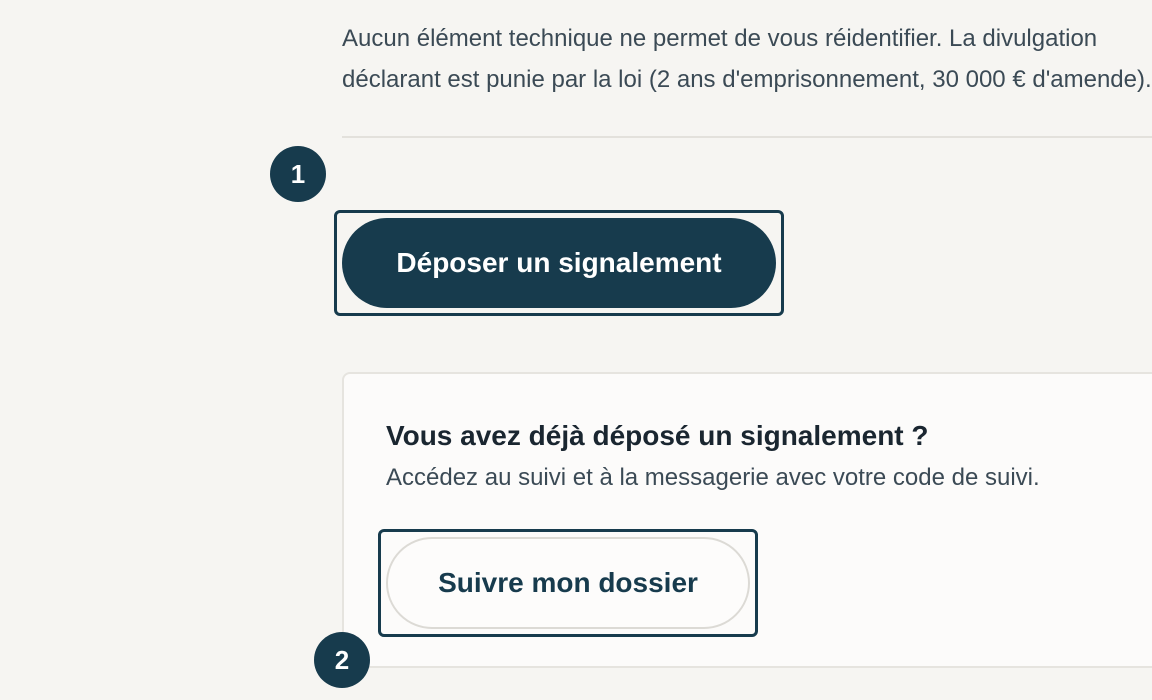 This screenshot has height=700, width=1152. What do you see at coordinates (342, 660) in the screenshot?
I see `step-marker-2: 2` at bounding box center [342, 660].